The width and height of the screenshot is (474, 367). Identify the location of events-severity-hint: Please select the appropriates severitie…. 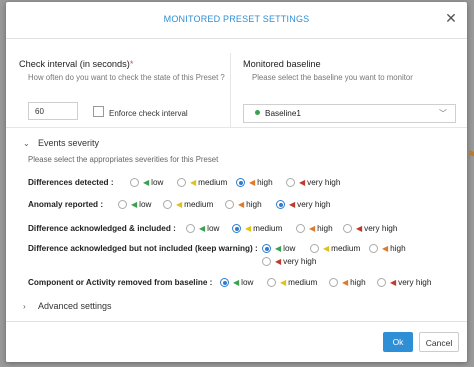
(123, 159).